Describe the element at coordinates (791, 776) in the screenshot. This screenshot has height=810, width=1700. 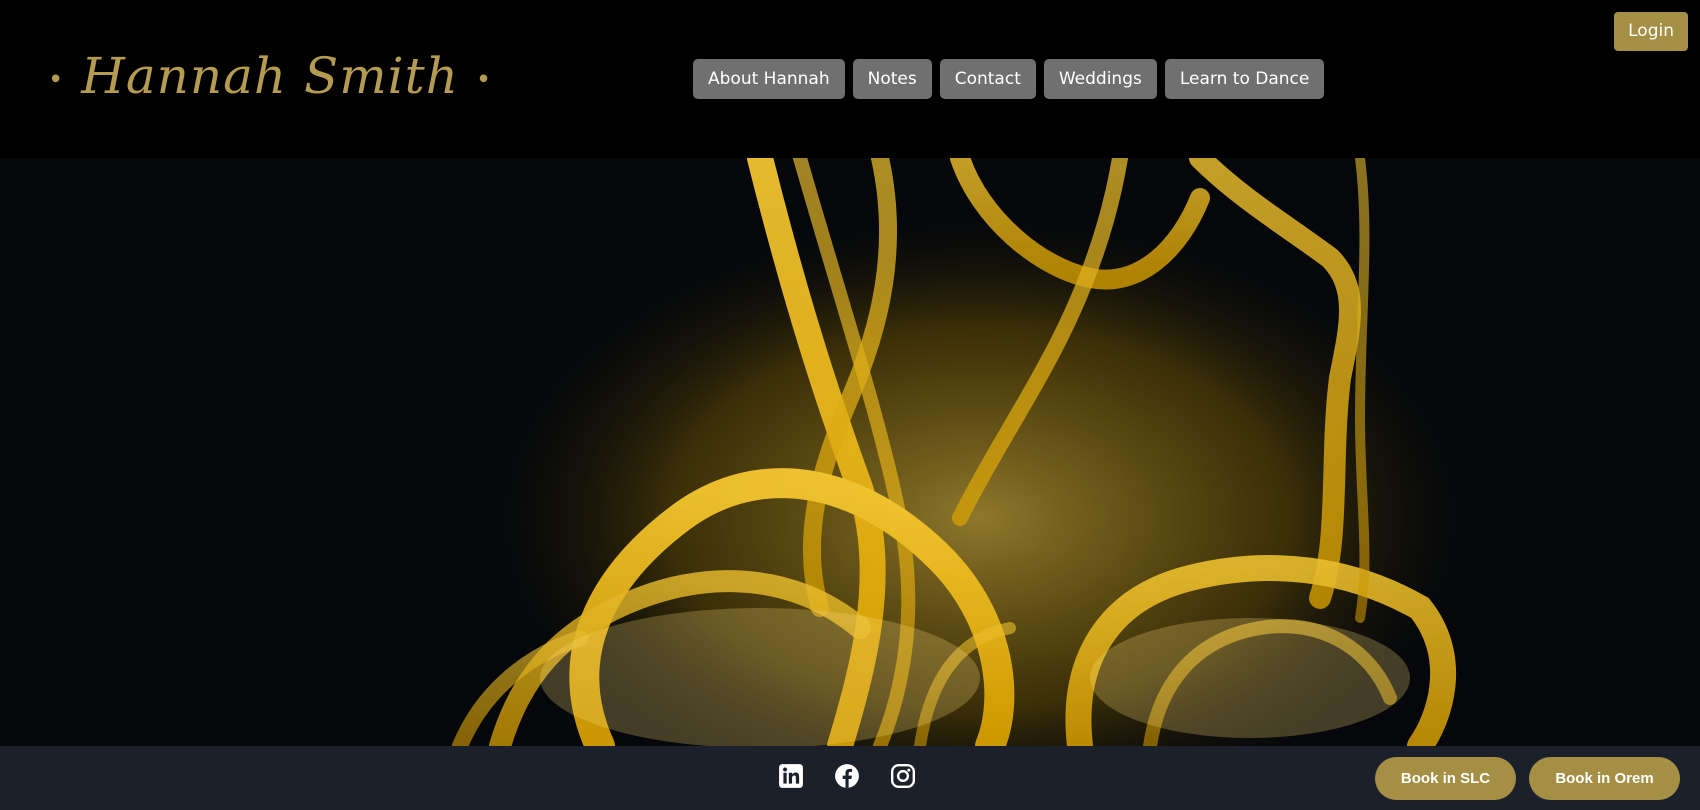
I see `linkedin-icon` at that location.